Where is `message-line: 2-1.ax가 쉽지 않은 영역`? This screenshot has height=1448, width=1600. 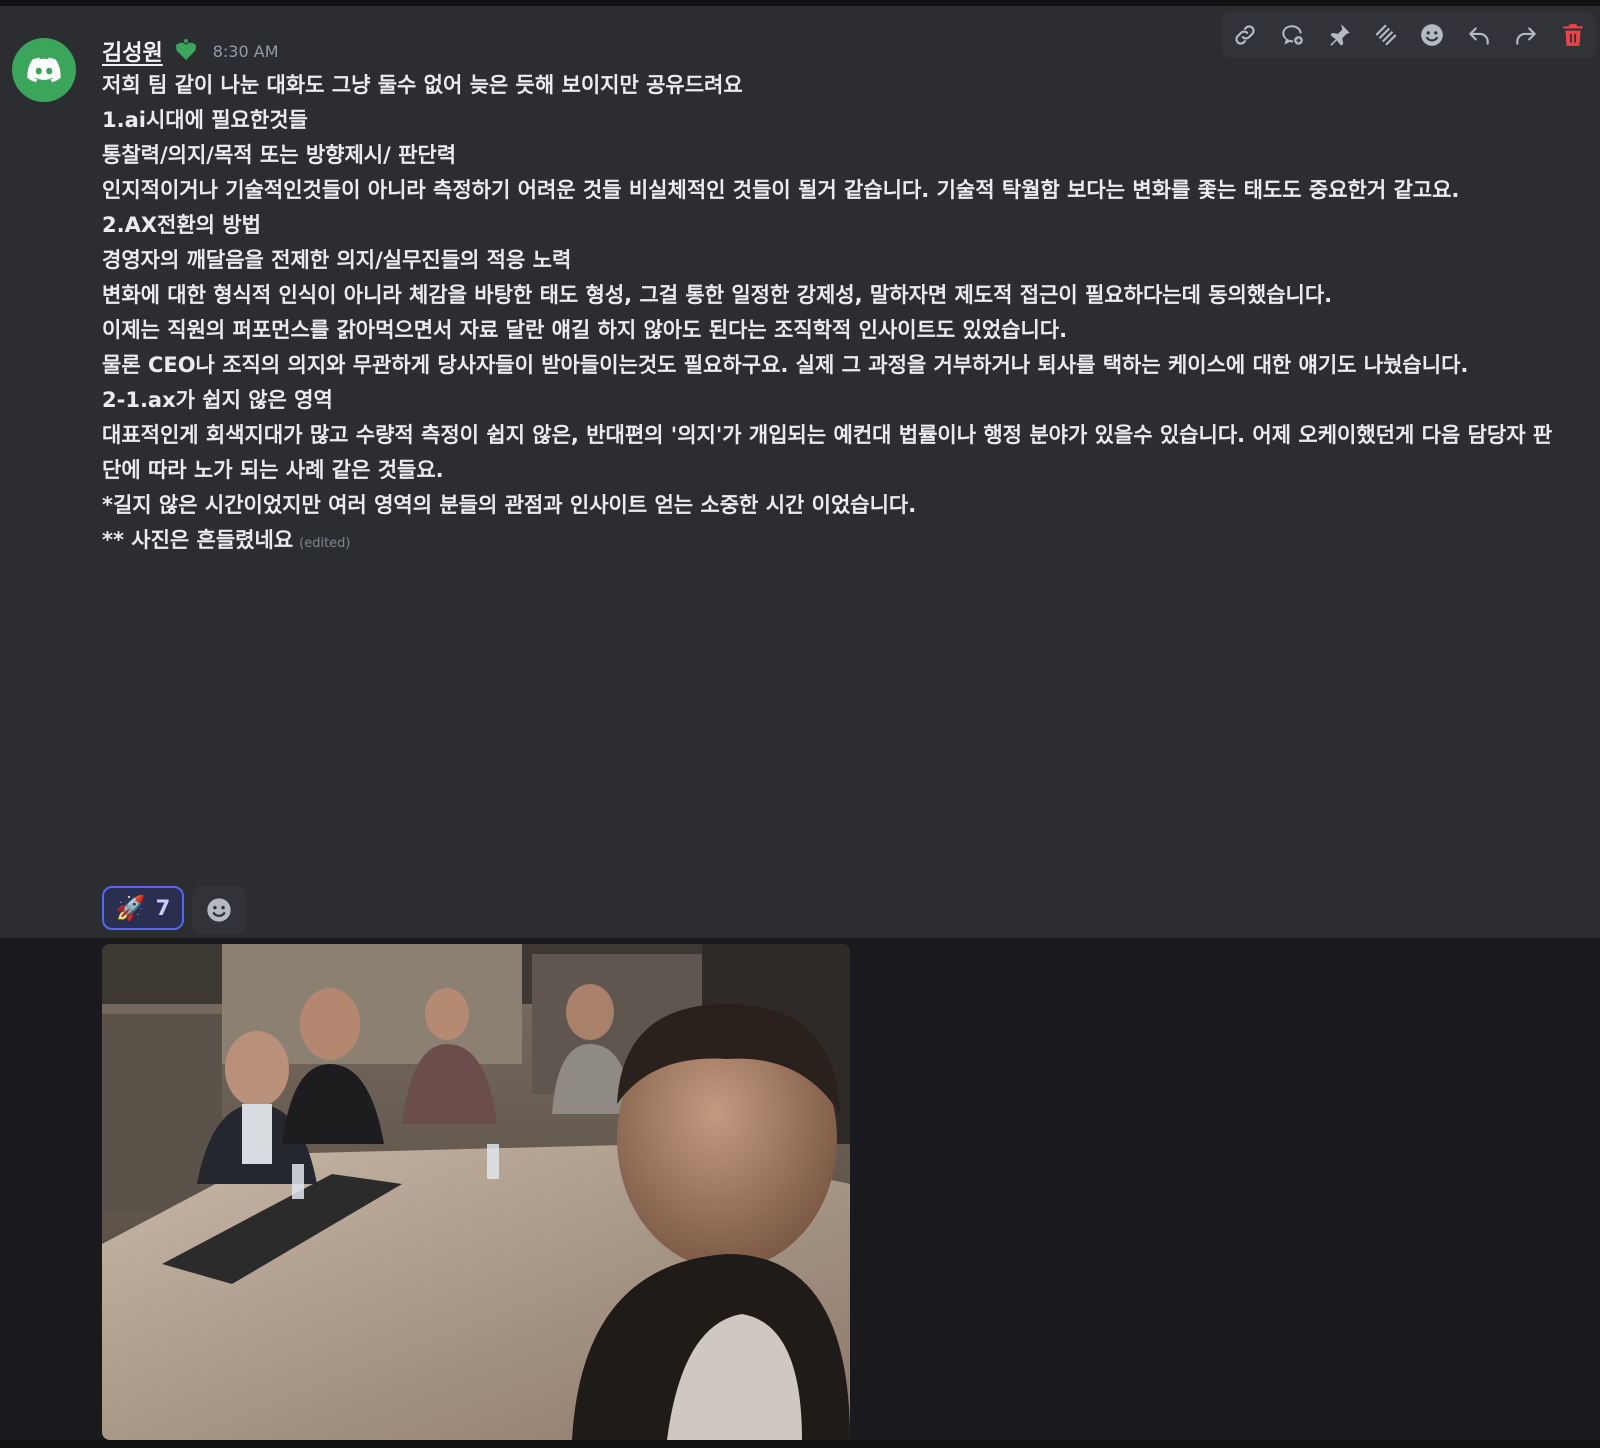 message-line: 2-1.ax가 쉽지 않은 영역 is located at coordinates (217, 400).